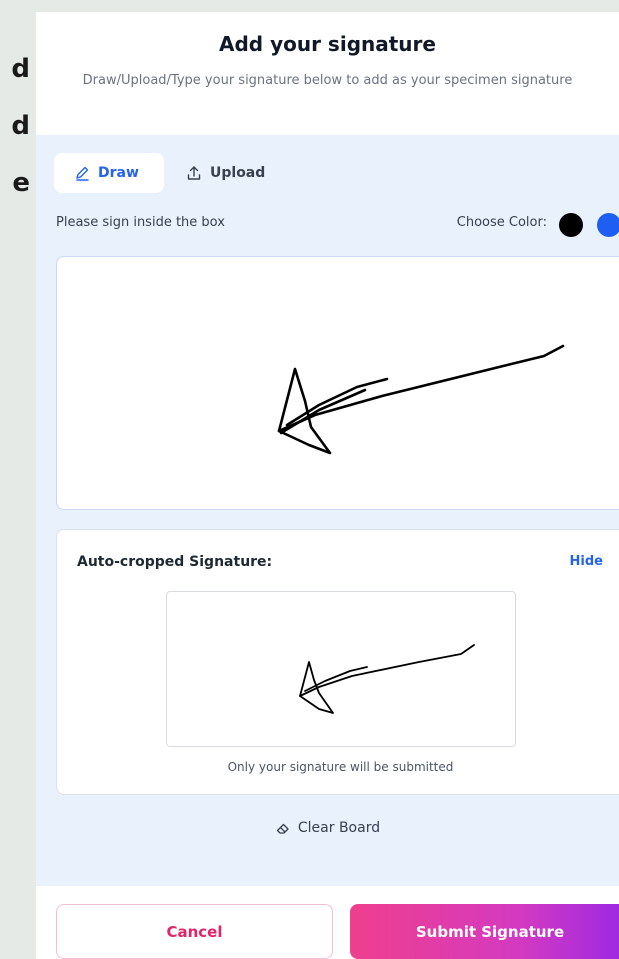 The width and height of the screenshot is (619, 959). I want to click on tab-upload: Upload, so click(225, 173).